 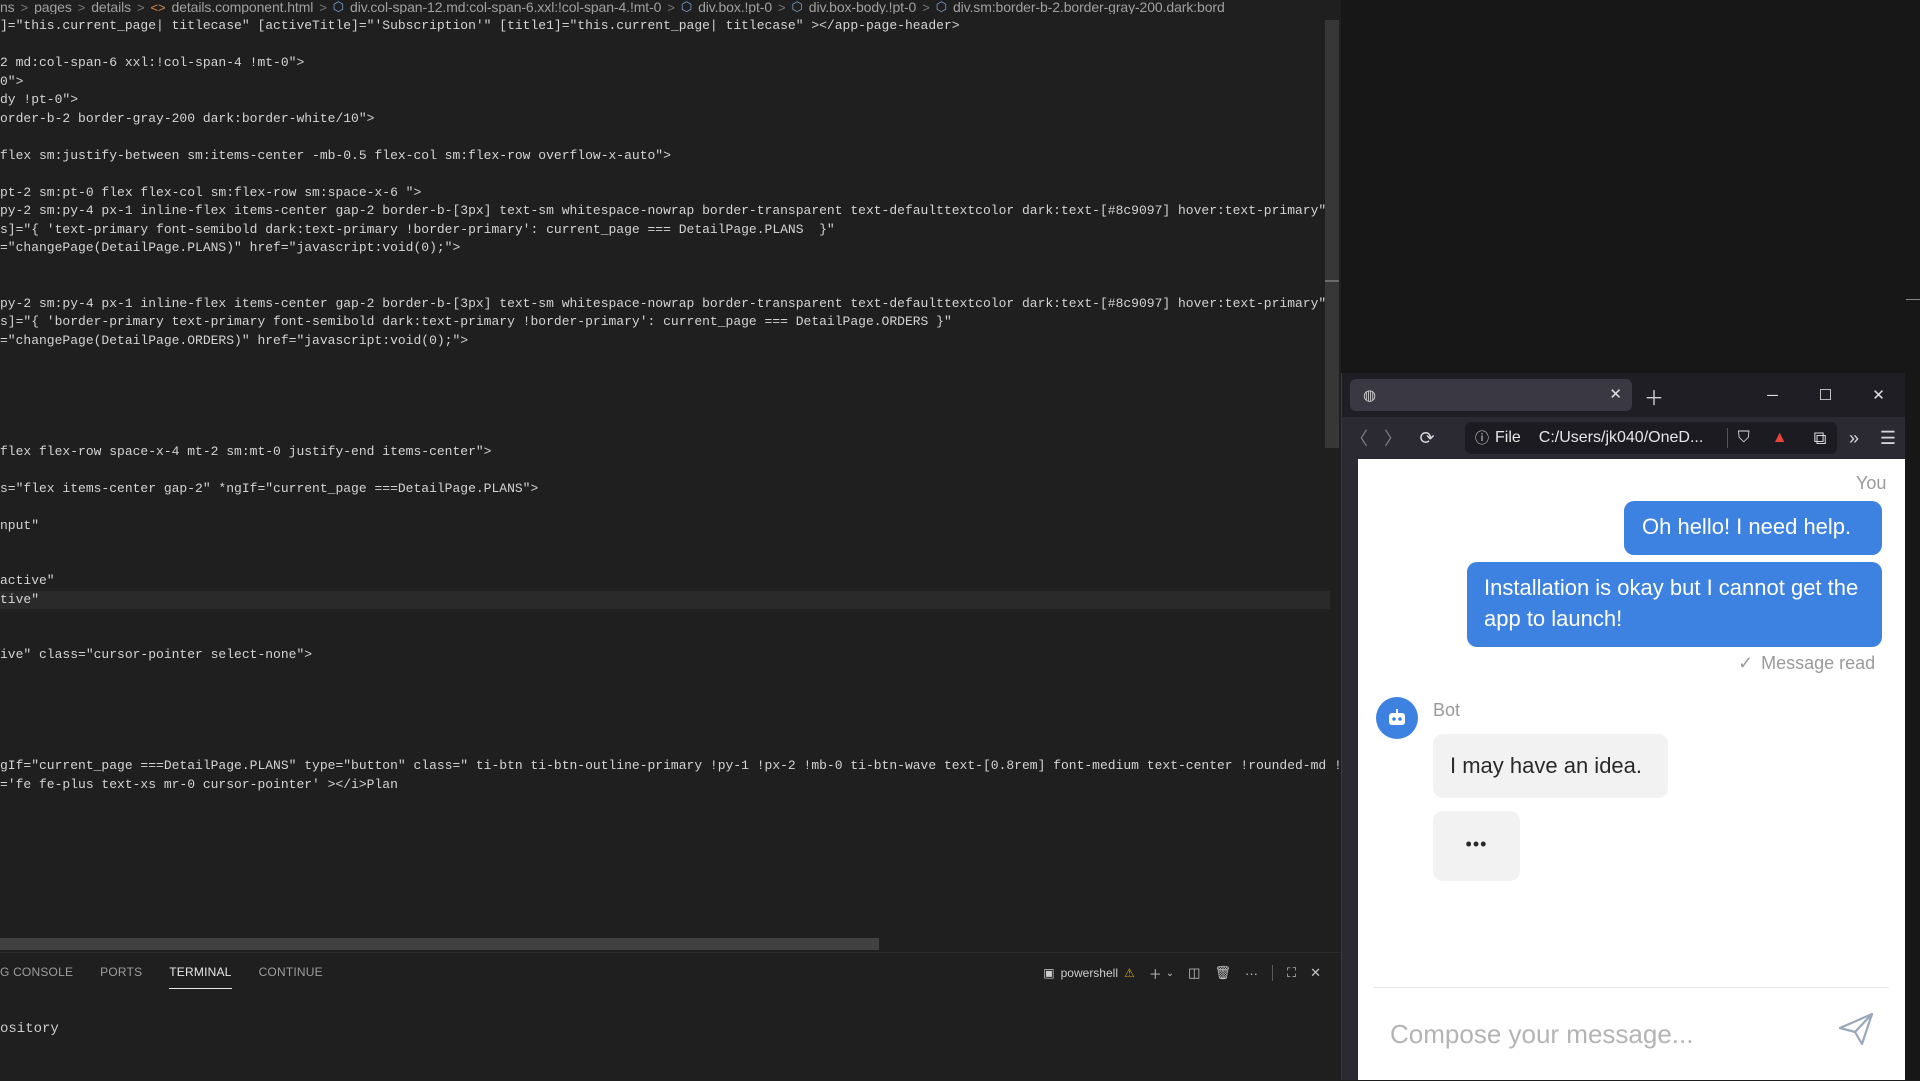 What do you see at coordinates (121, 977) in the screenshot?
I see `tab-ports: PORTS` at bounding box center [121, 977].